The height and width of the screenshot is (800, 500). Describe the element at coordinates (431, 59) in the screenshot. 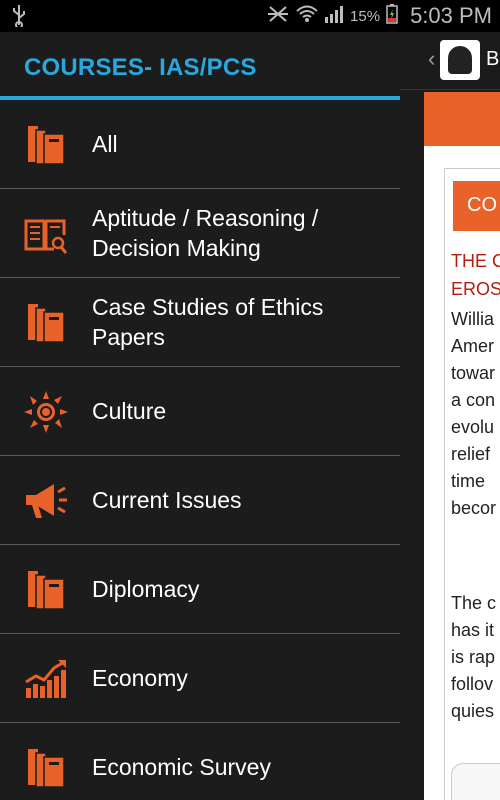

I see `back-chevron-icon: ‹` at that location.